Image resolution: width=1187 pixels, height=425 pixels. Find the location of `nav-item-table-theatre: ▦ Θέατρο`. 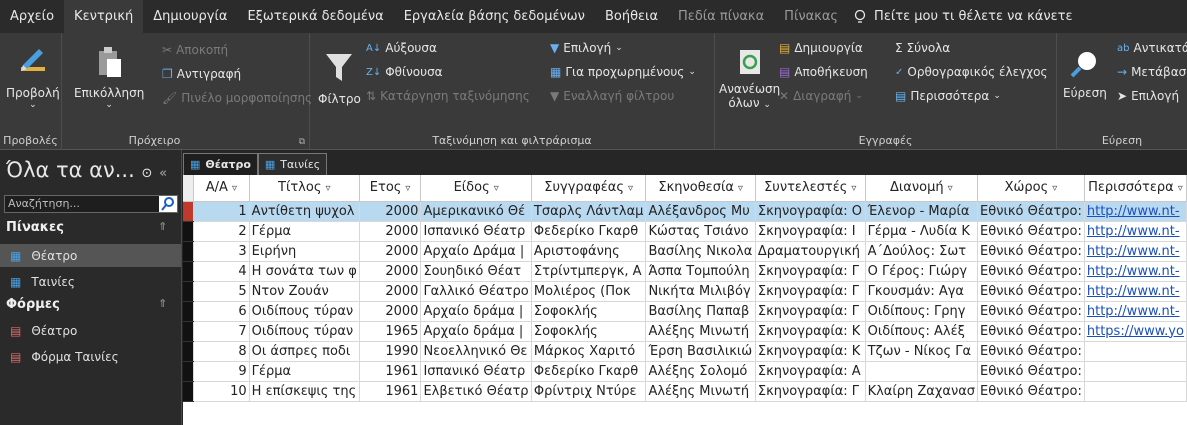

nav-item-table-theatre: ▦ Θέατρο is located at coordinates (90, 255).